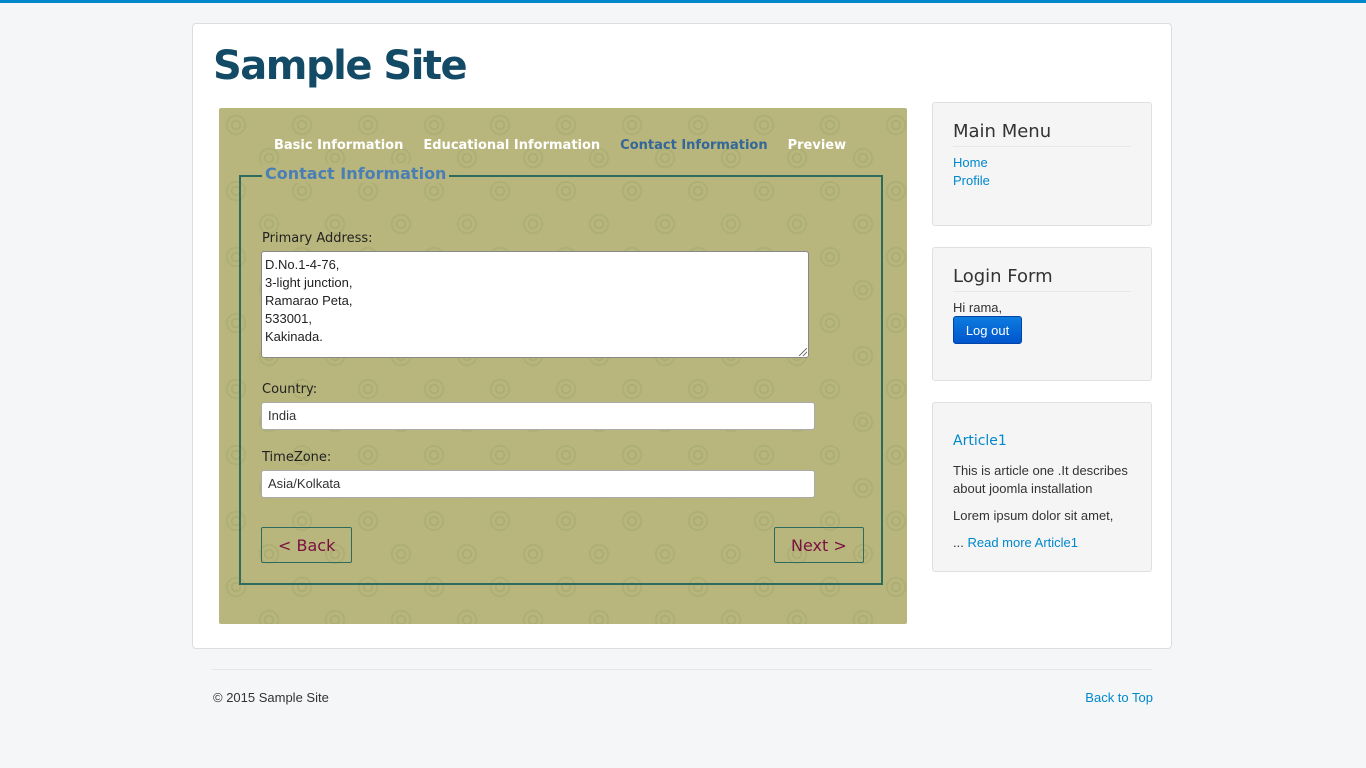  What do you see at coordinates (288, 318) in the screenshot?
I see `address-line: 533001,` at bounding box center [288, 318].